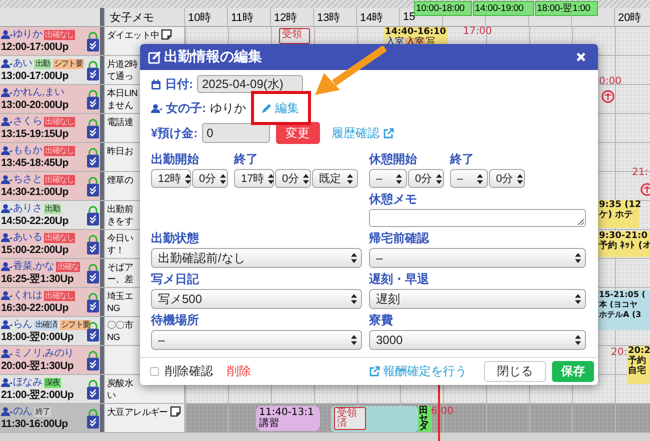 This screenshot has height=441, width=650. Describe the element at coordinates (38, 92) in the screenshot. I see `staff-name: かれん,まい` at that location.